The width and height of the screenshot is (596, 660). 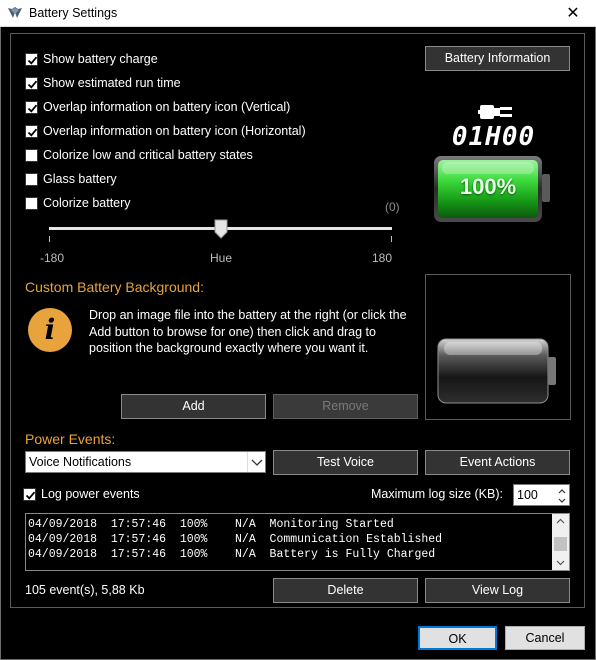 I want to click on delete-button: Delete, so click(x=345, y=590).